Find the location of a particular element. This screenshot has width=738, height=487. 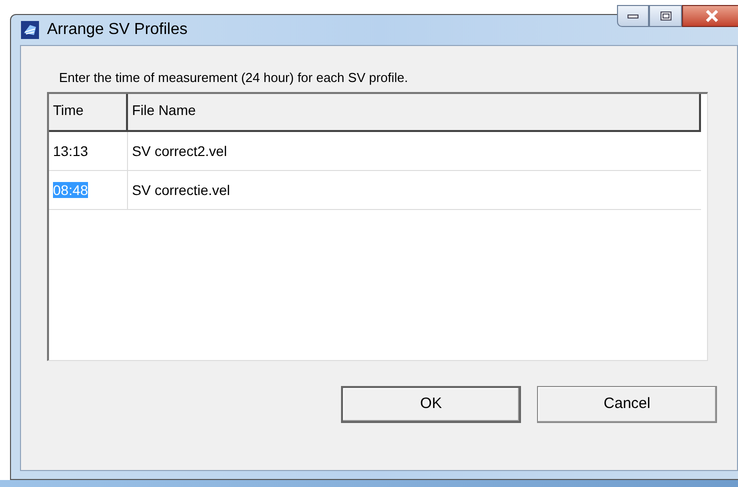

cancel-button: Cancel is located at coordinates (627, 404).